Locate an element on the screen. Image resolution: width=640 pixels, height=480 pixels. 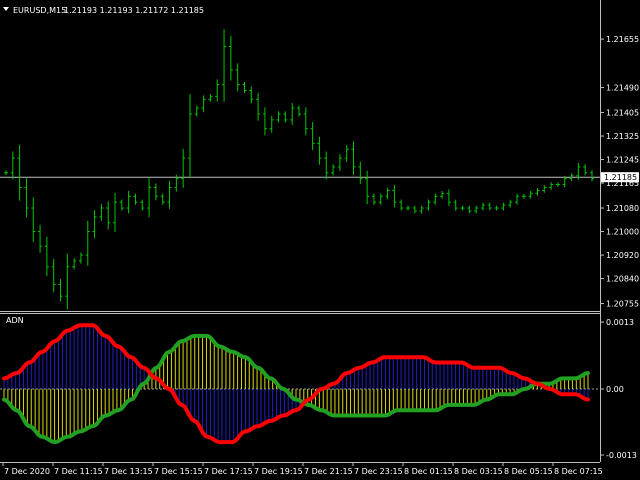
ohlc-values: 1.21193 1.21193 1.21172 1.21185 is located at coordinates (134, 10).